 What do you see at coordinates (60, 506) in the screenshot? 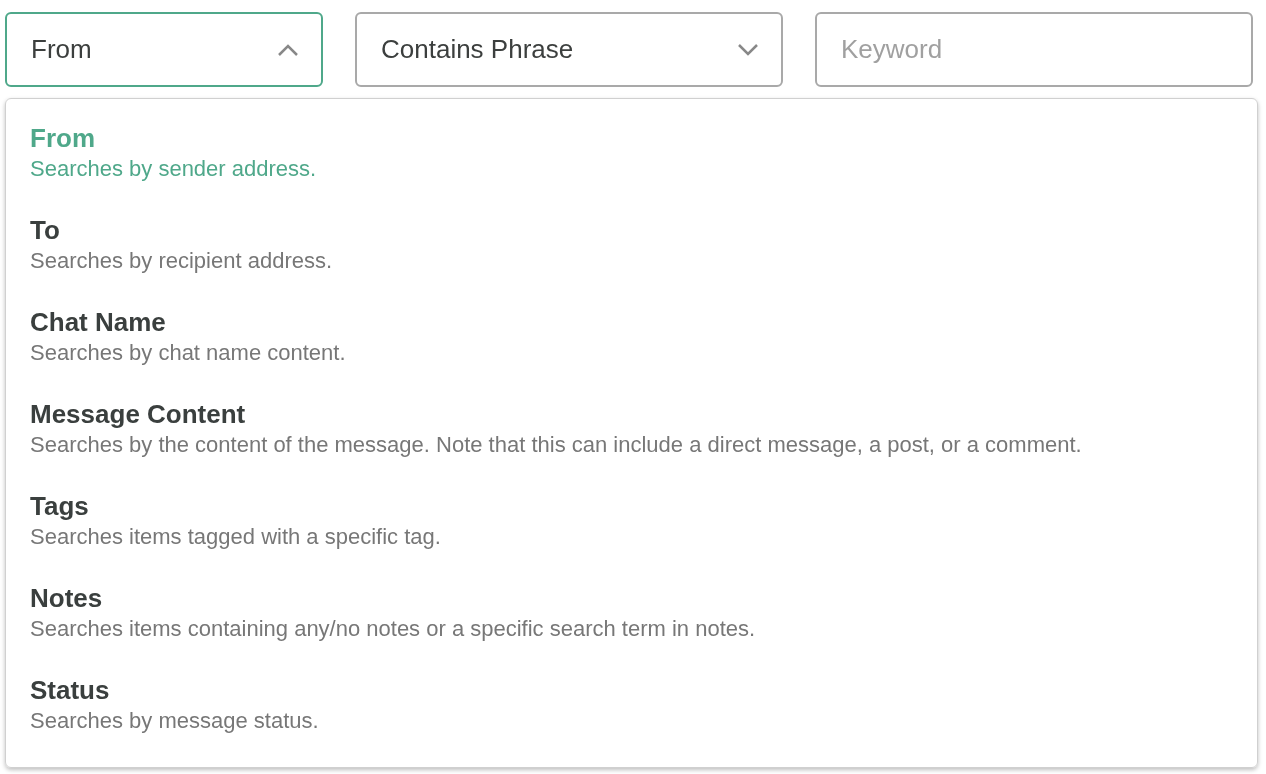
I see `option-title: Tags` at bounding box center [60, 506].